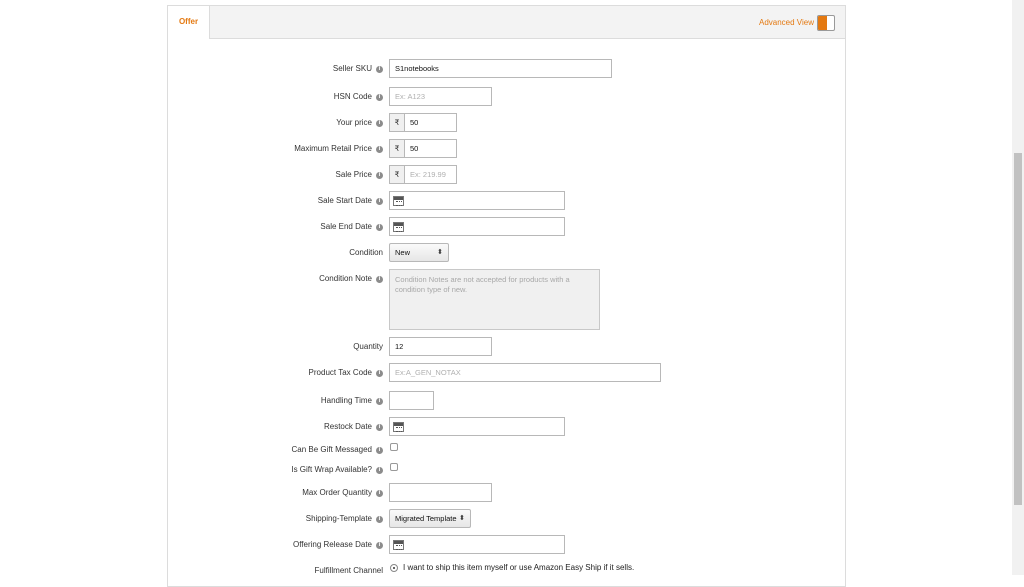  I want to click on row-your-price: Your price i ₹50, so click(506, 123).